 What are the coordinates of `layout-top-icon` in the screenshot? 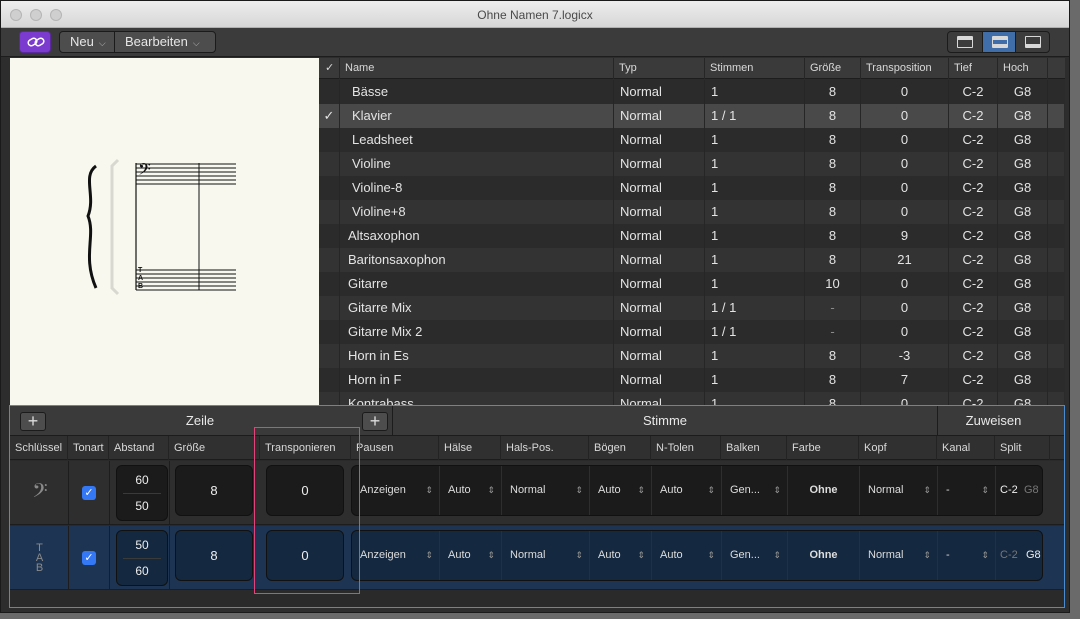 It's located at (965, 42).